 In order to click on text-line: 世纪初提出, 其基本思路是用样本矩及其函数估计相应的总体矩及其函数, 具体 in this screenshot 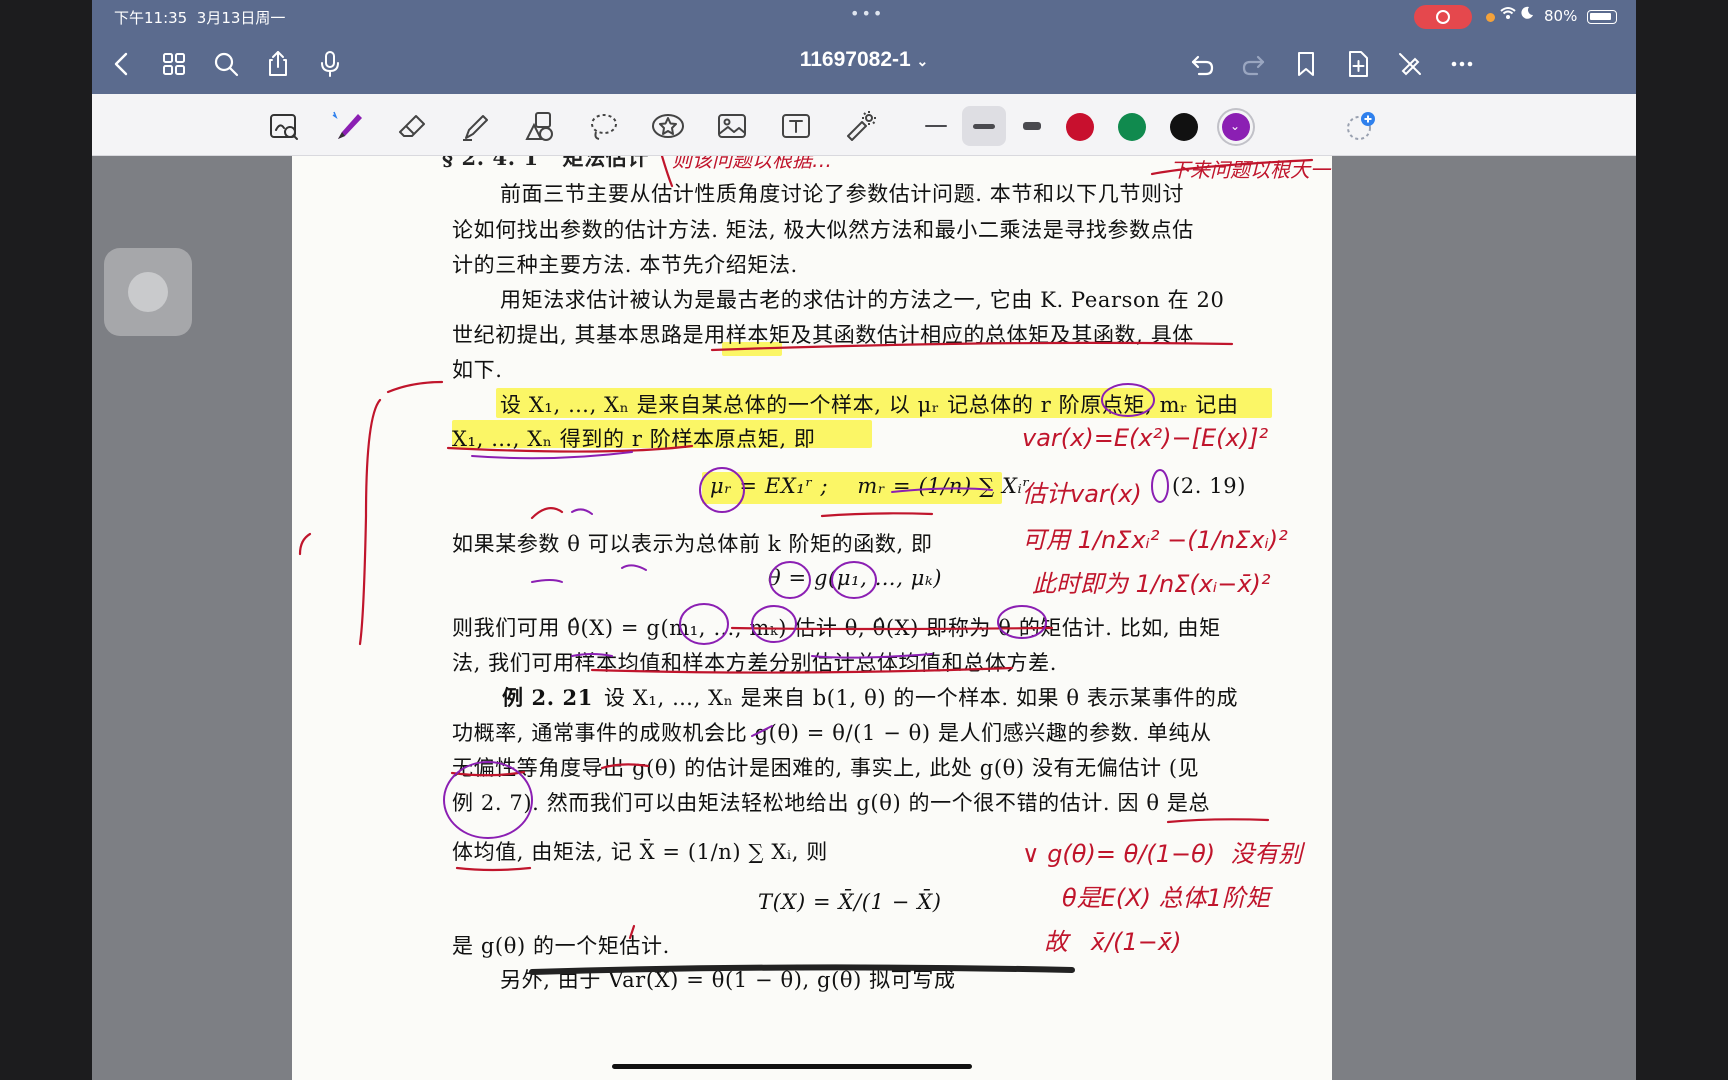, I will do `click(823, 335)`.